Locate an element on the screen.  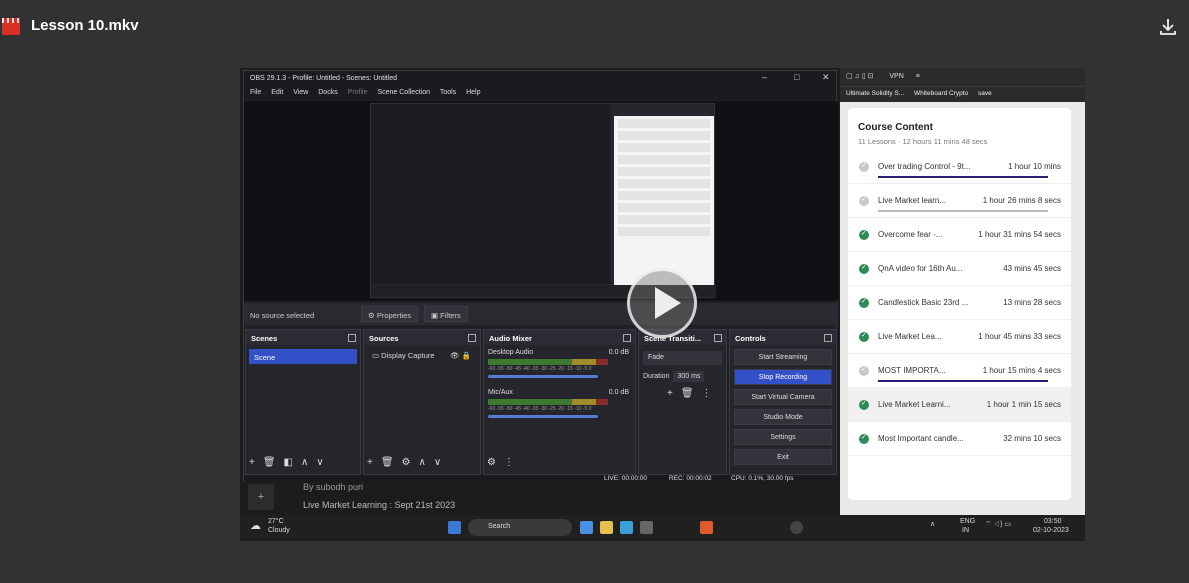
menu-edit: Edit is located at coordinates (277, 92).